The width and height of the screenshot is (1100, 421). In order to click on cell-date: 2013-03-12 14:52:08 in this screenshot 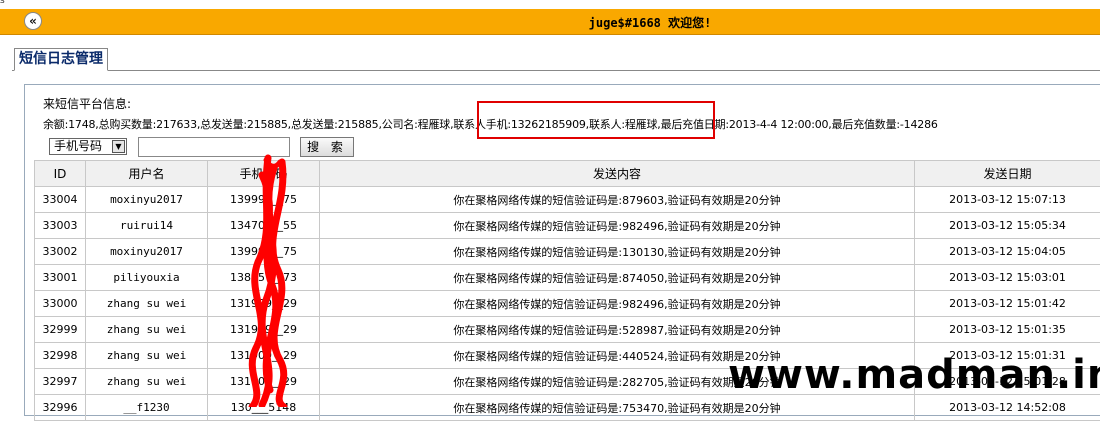, I will do `click(1007, 408)`.